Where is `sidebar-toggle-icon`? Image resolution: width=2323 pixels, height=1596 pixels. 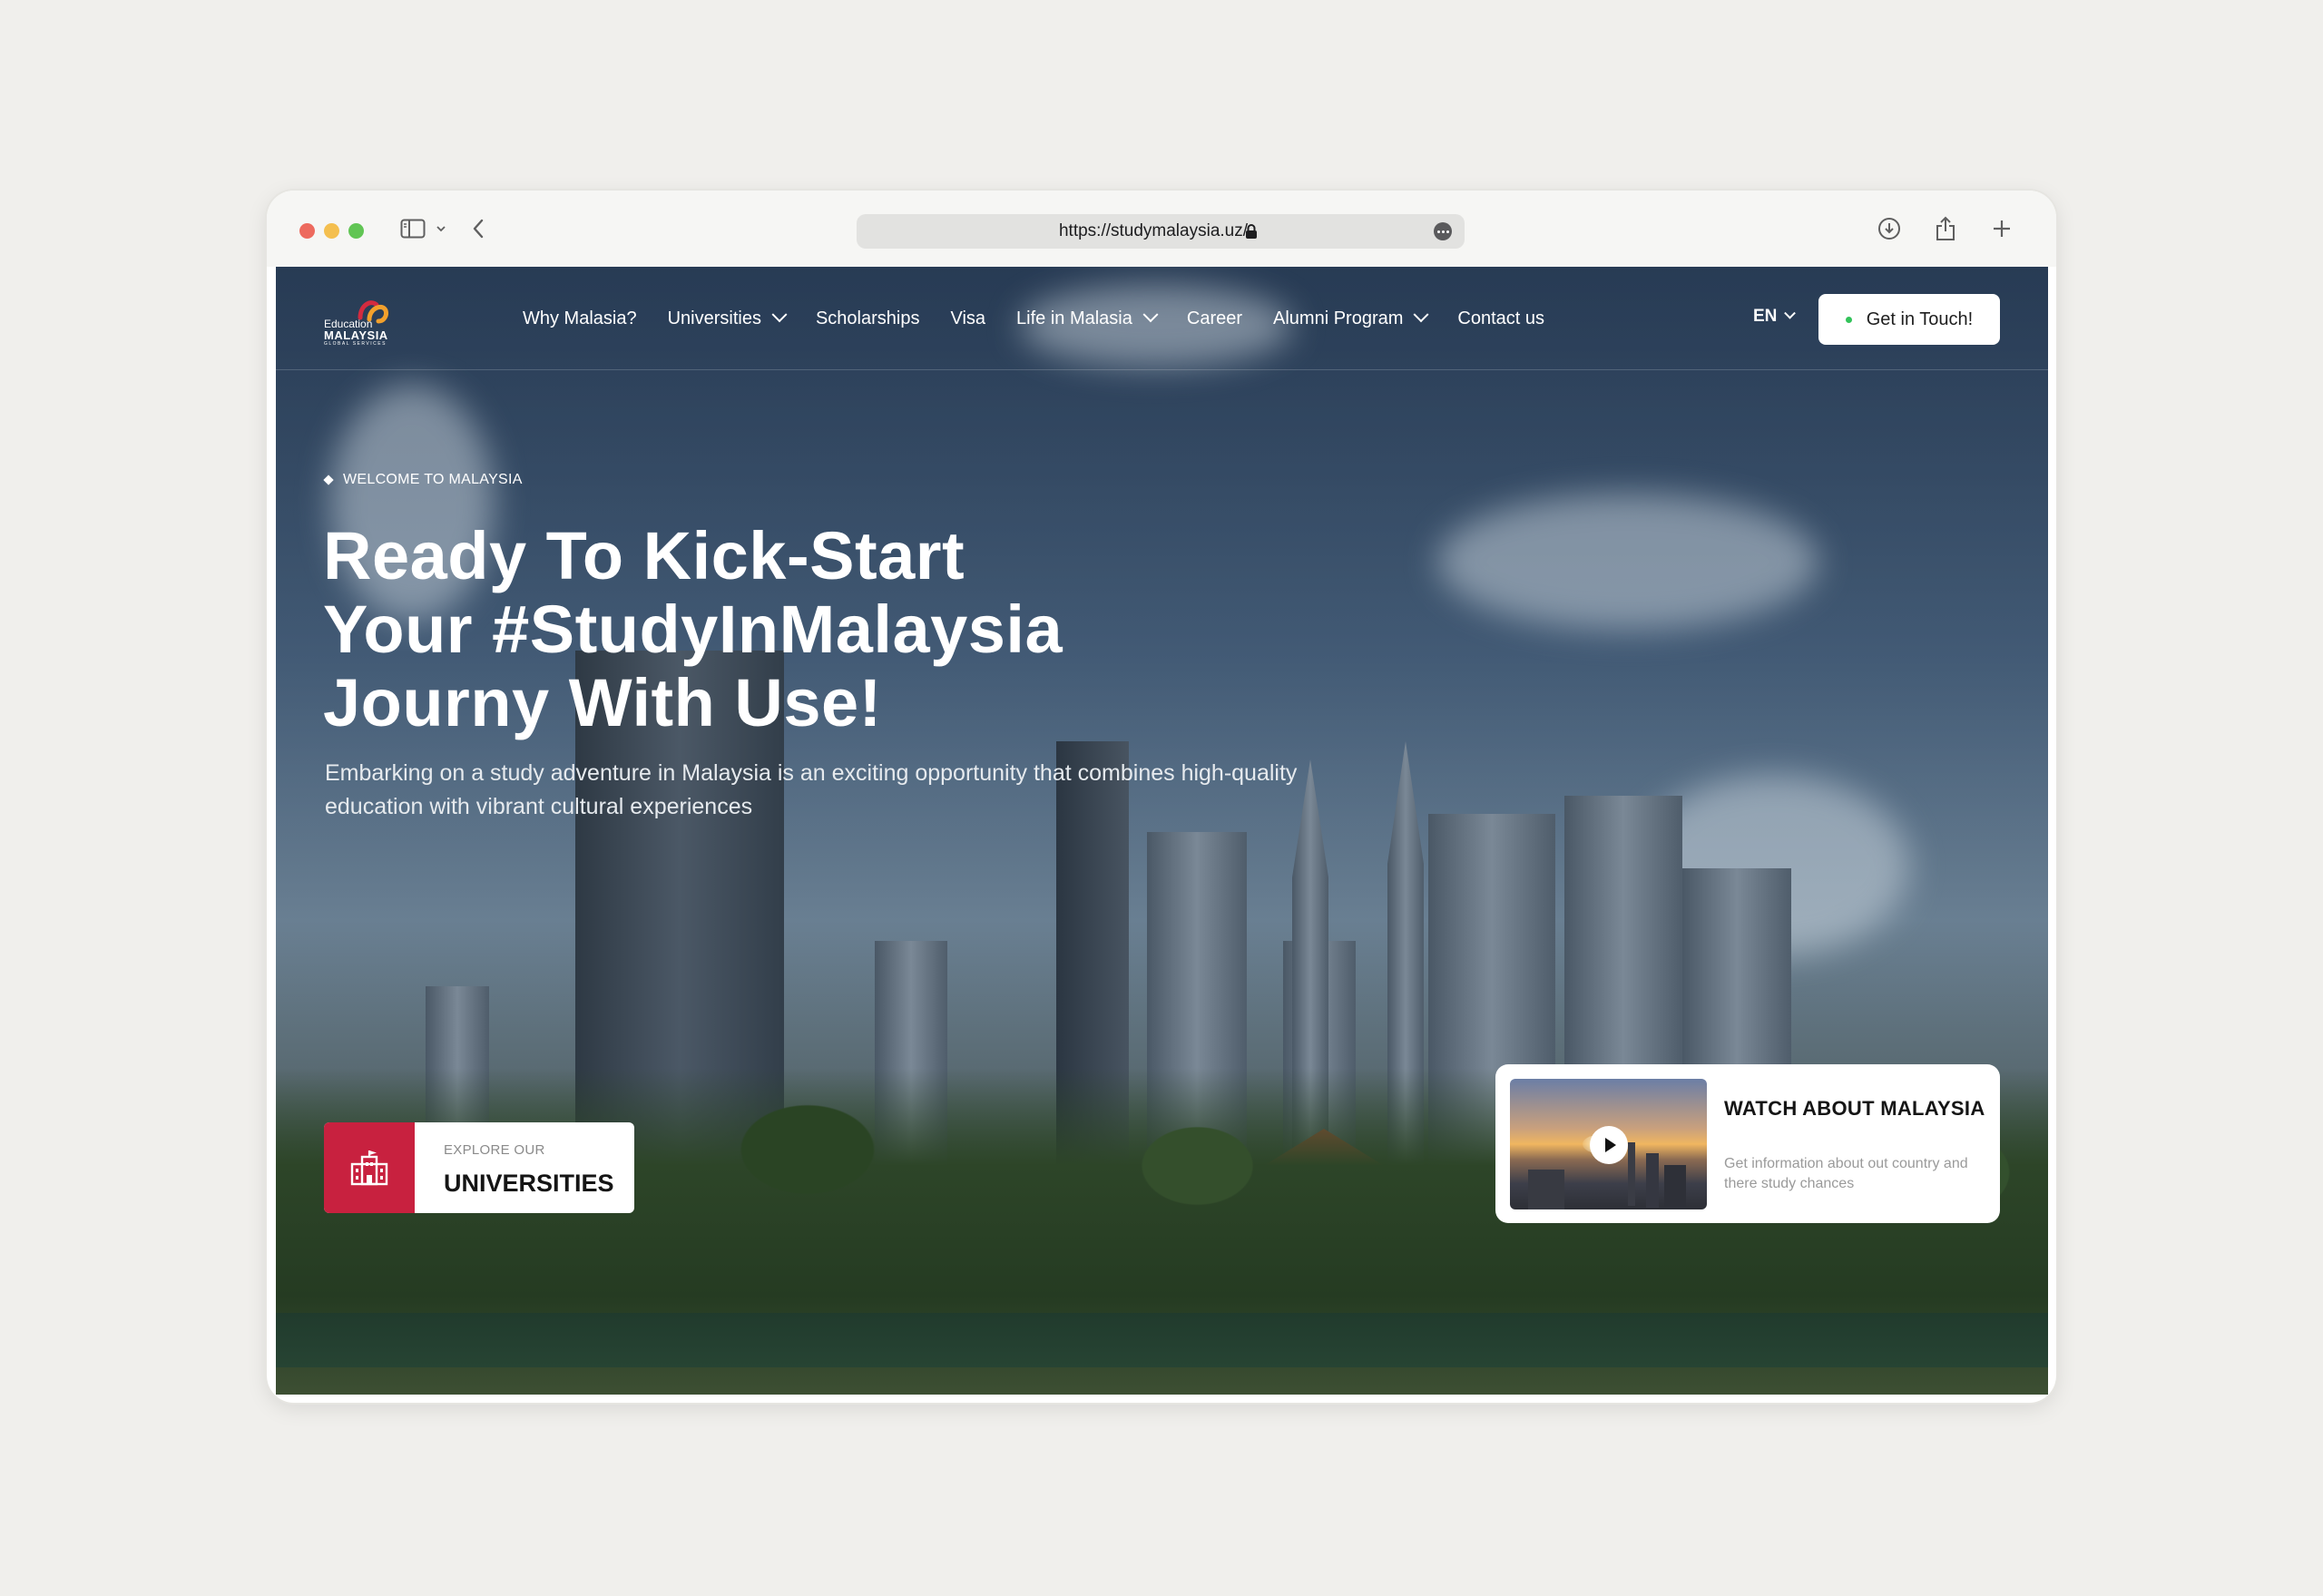
sidebar-toggle-icon is located at coordinates (413, 229).